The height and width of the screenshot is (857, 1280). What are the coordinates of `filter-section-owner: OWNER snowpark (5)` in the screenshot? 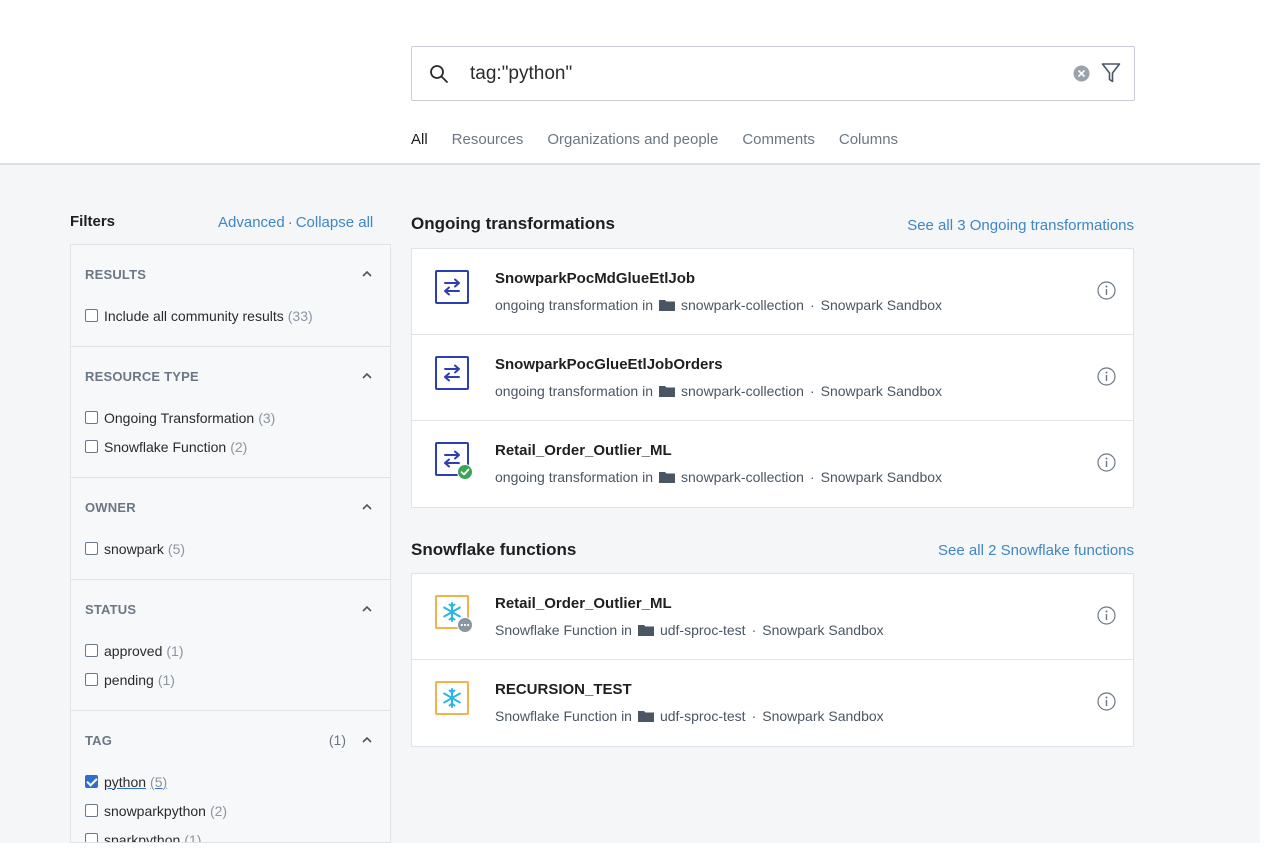 It's located at (230, 529).